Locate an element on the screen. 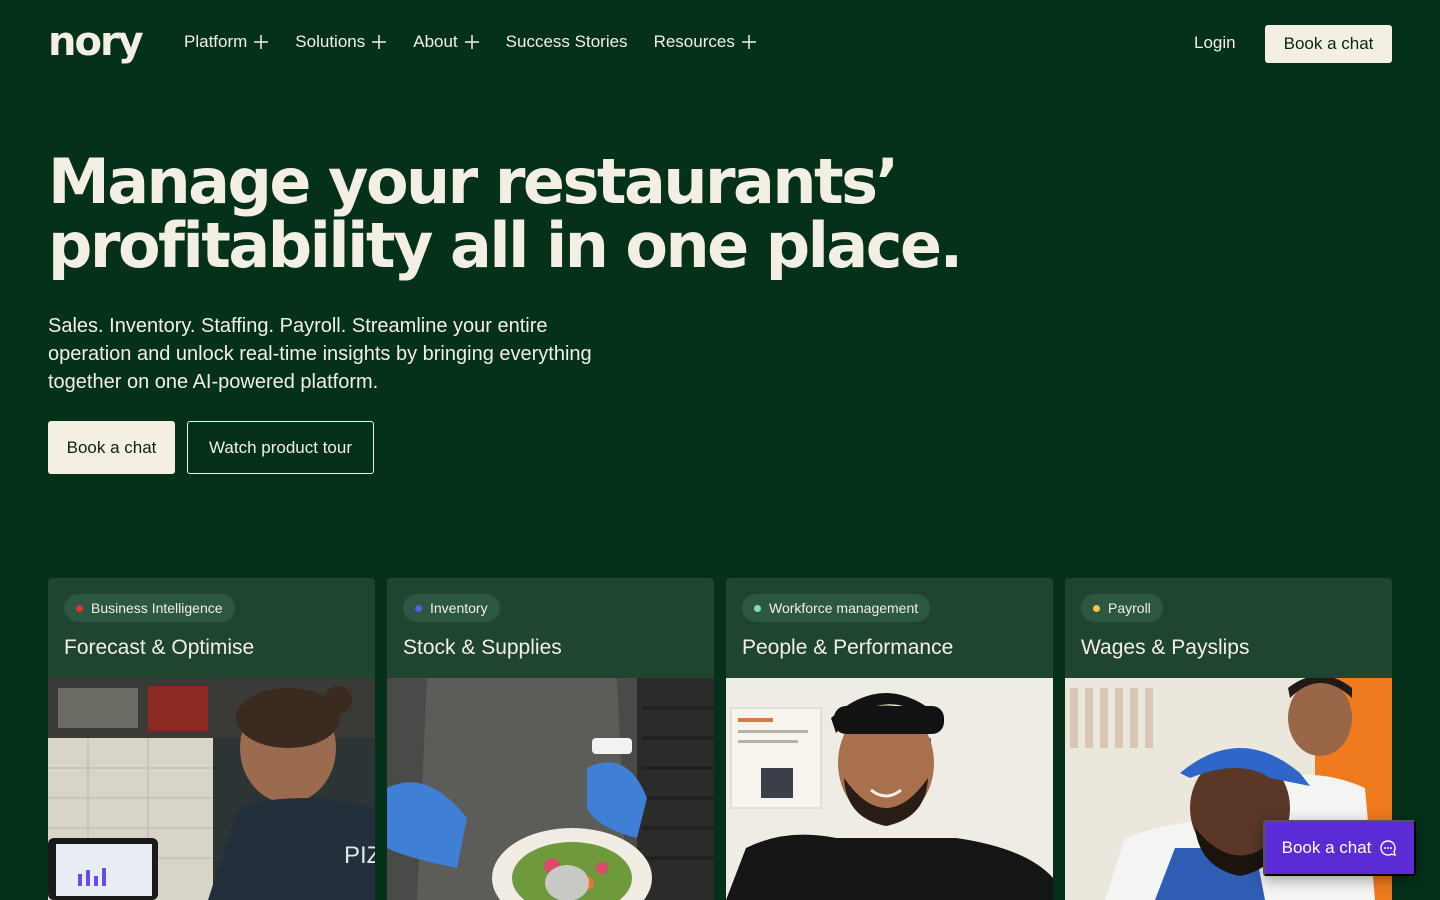  card-title: Stock & Supplies is located at coordinates (482, 647).